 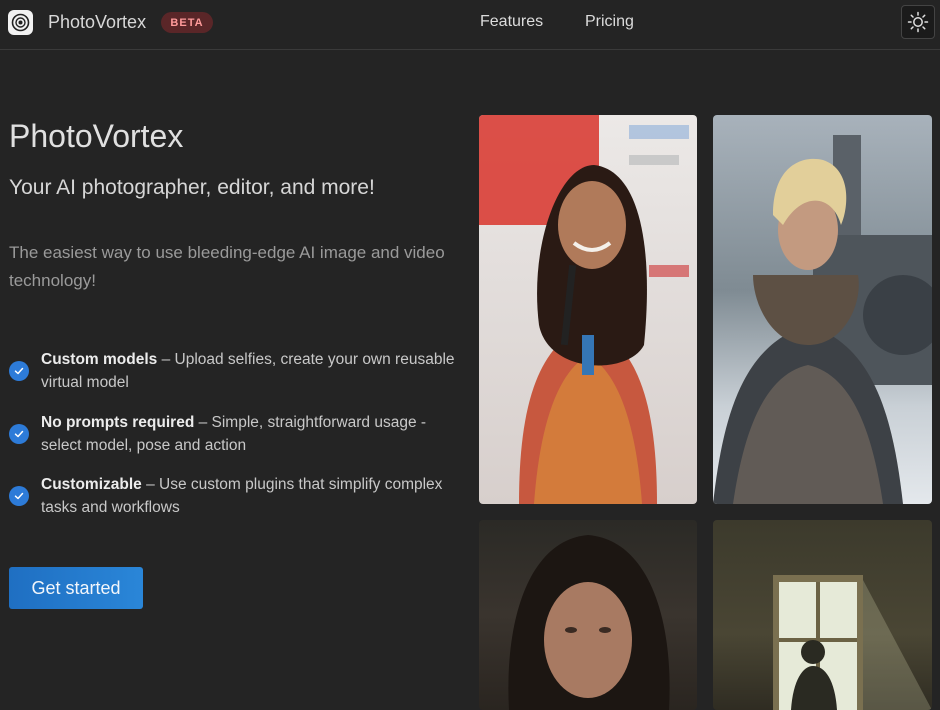 What do you see at coordinates (588, 309) in the screenshot?
I see `speaker-photo` at bounding box center [588, 309].